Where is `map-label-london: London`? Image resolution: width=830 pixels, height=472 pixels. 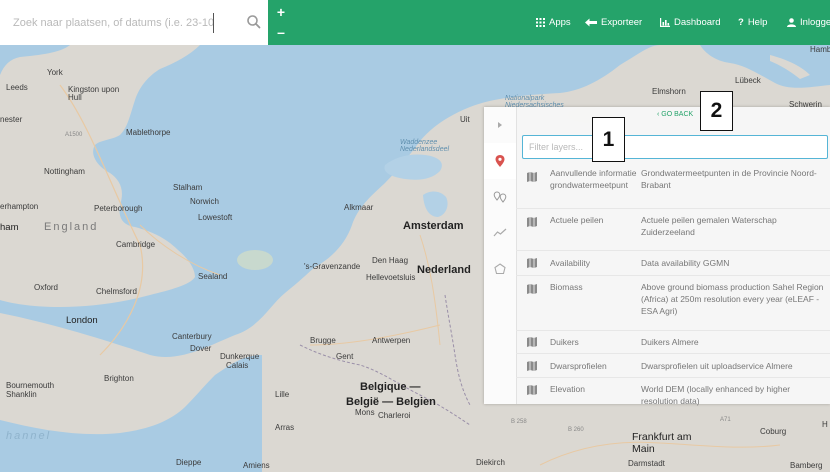
map-label-london: London is located at coordinates (82, 320).